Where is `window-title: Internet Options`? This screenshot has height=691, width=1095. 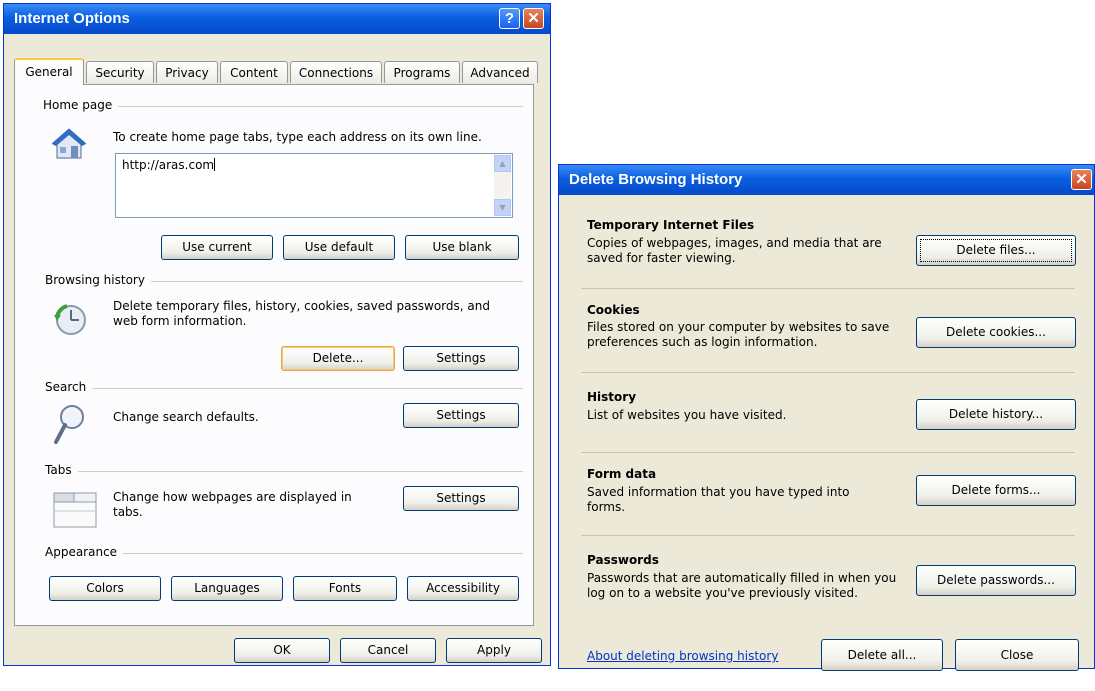
window-title: Internet Options is located at coordinates (72, 18).